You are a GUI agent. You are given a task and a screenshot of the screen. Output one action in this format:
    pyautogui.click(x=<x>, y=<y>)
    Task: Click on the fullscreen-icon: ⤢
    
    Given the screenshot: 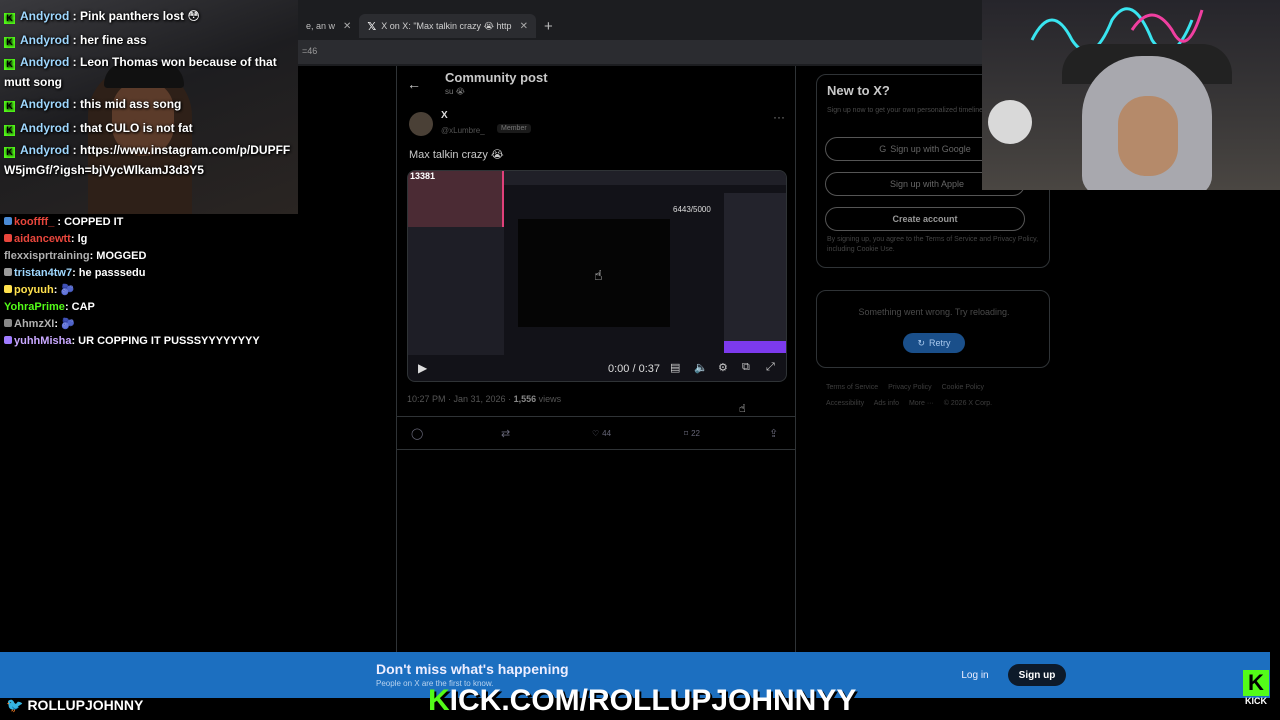 What is the action you would take?
    pyautogui.click(x=770, y=367)
    